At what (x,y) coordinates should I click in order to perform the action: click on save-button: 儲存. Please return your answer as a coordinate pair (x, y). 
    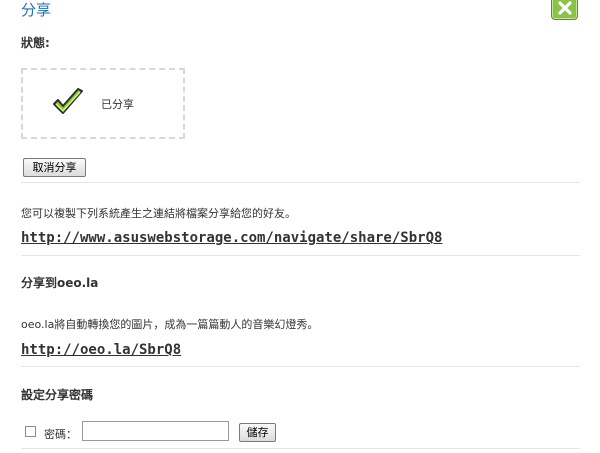
    Looking at the image, I should click on (257, 432).